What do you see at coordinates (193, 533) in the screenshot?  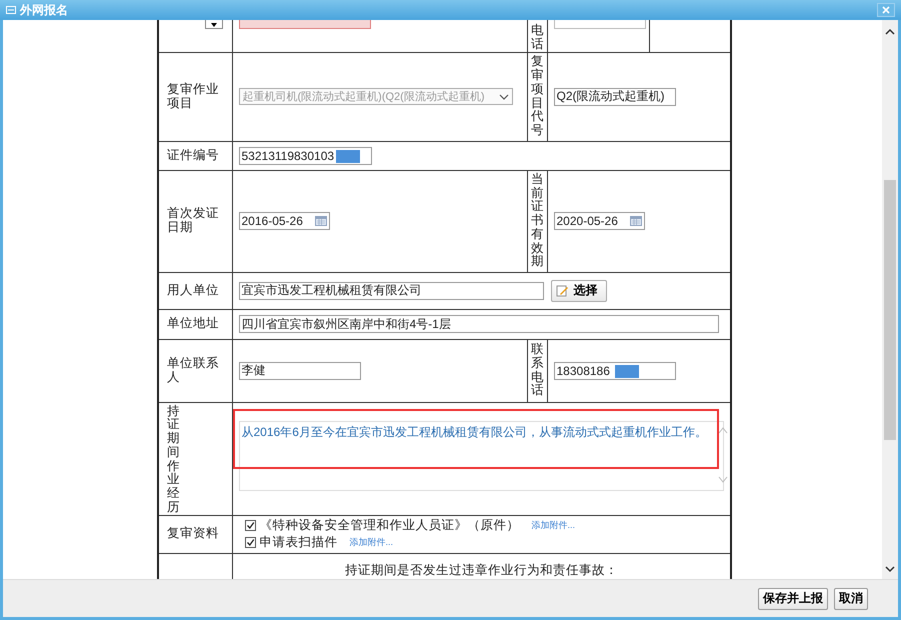 I see `field-label: 复审资料` at bounding box center [193, 533].